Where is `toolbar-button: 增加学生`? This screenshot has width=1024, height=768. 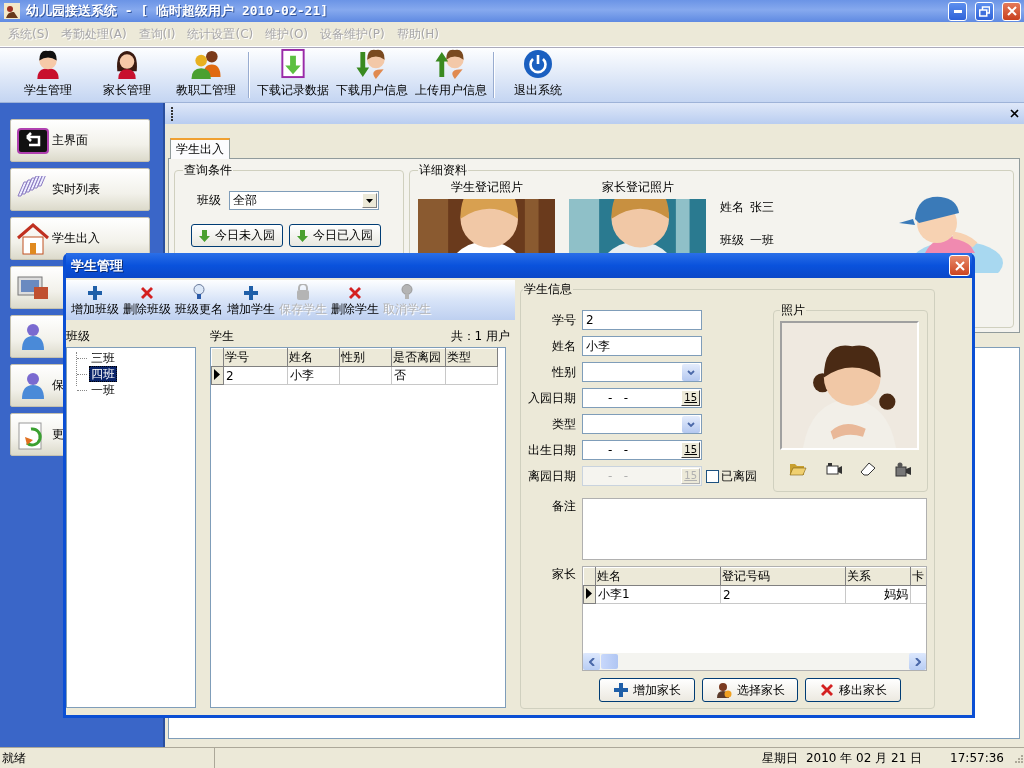 toolbar-button: 增加学生 is located at coordinates (251, 300).